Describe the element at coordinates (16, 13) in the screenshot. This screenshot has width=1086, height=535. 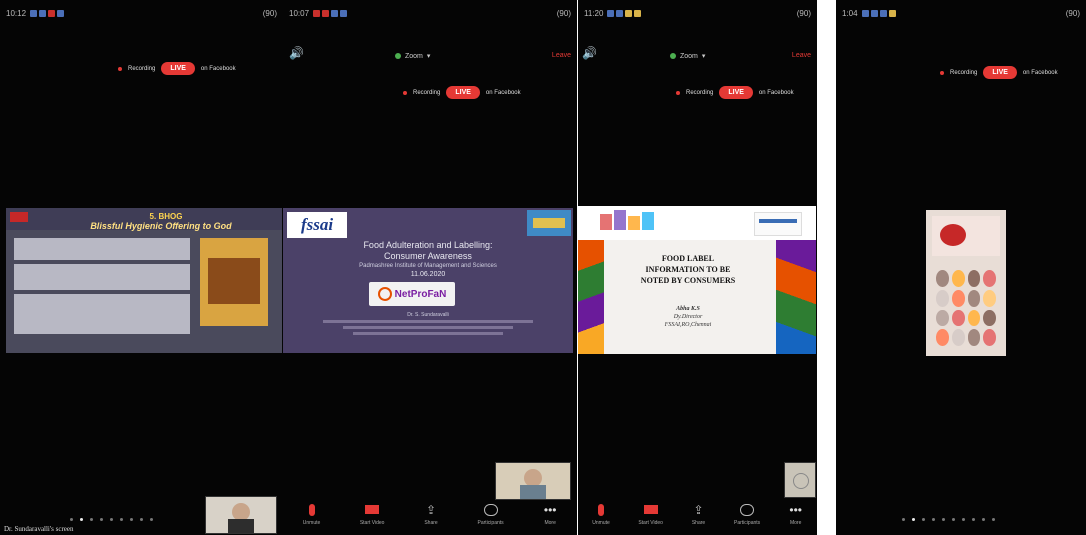
I see `status-time: 10:12` at that location.